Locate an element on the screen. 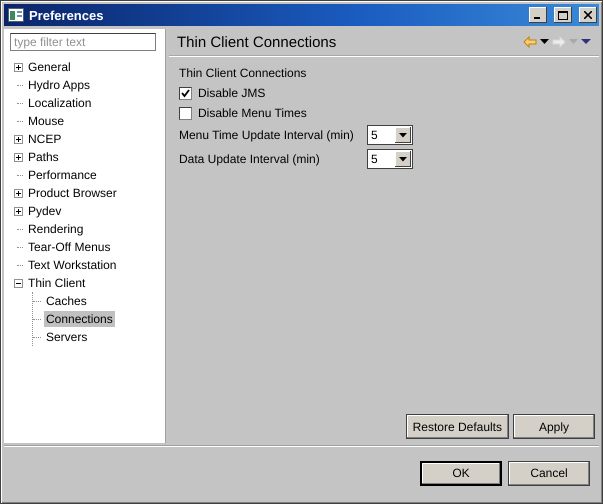  checkbox-label: Disable Menu Times is located at coordinates (252, 113).